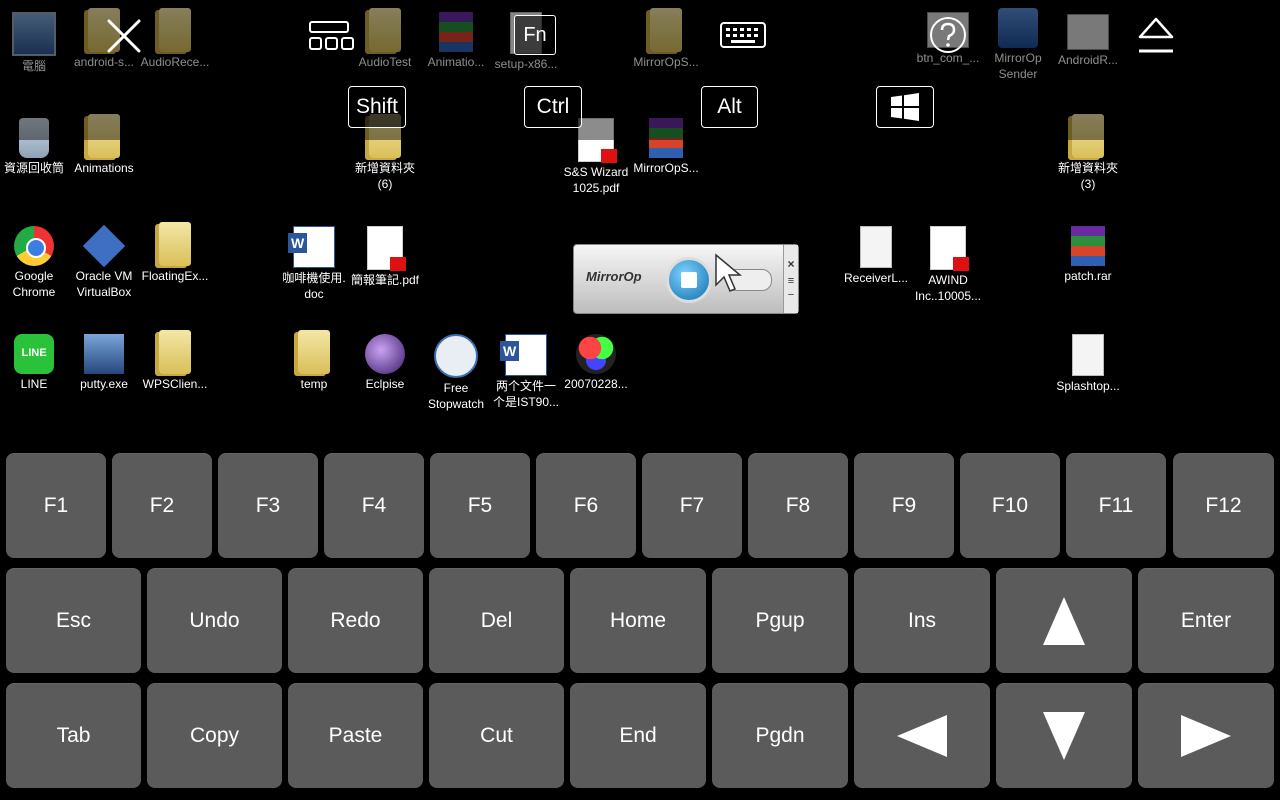 This screenshot has height=800, width=1280. I want to click on windows-key-button, so click(905, 107).